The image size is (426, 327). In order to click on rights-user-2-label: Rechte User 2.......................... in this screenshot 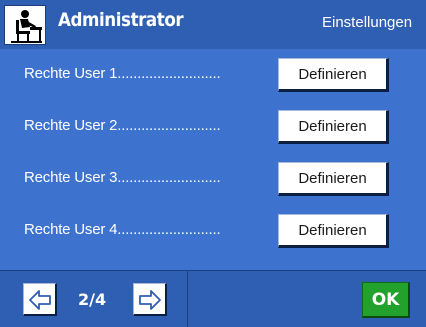, I will do `click(122, 125)`.